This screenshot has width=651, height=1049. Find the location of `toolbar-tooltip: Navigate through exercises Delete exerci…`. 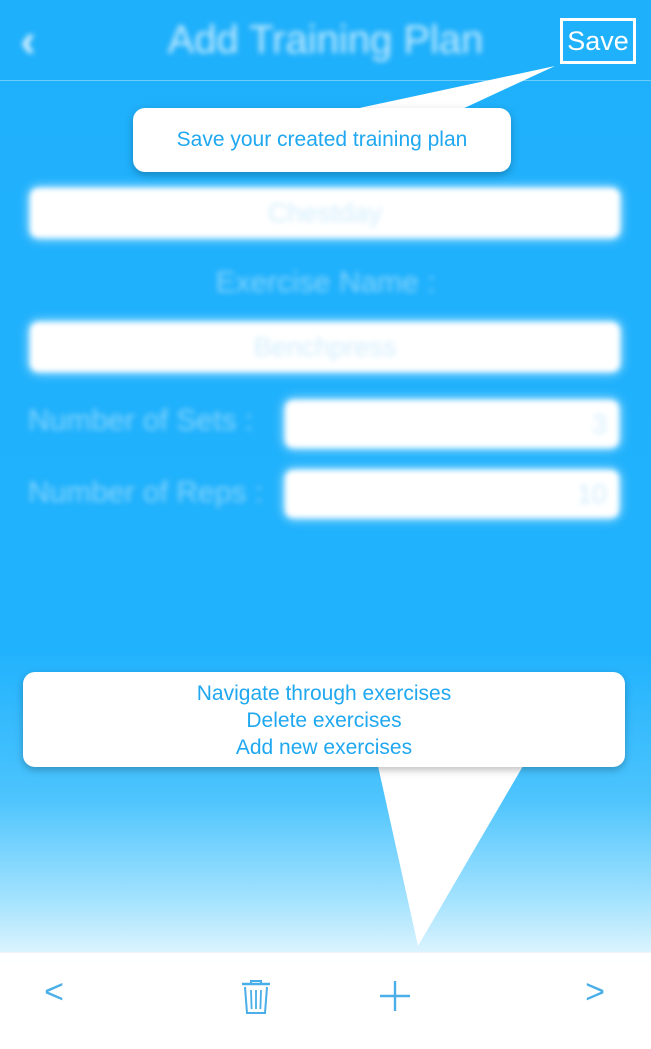

toolbar-tooltip: Navigate through exercises Delete exerci… is located at coordinates (324, 719).